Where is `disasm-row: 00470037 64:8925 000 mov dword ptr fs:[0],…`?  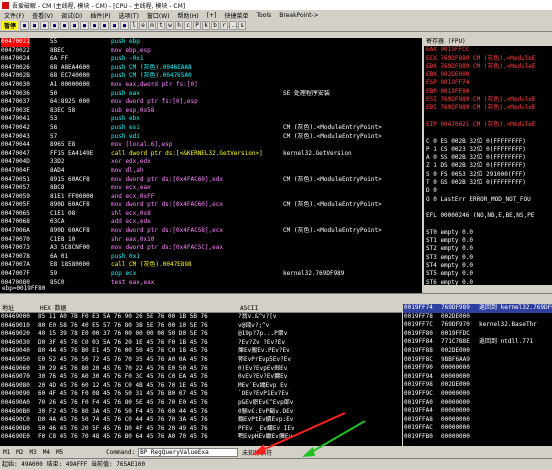
disasm-row: 00470037 64:8925 000 mov dword ptr fs:[0],… is located at coordinates (211, 102).